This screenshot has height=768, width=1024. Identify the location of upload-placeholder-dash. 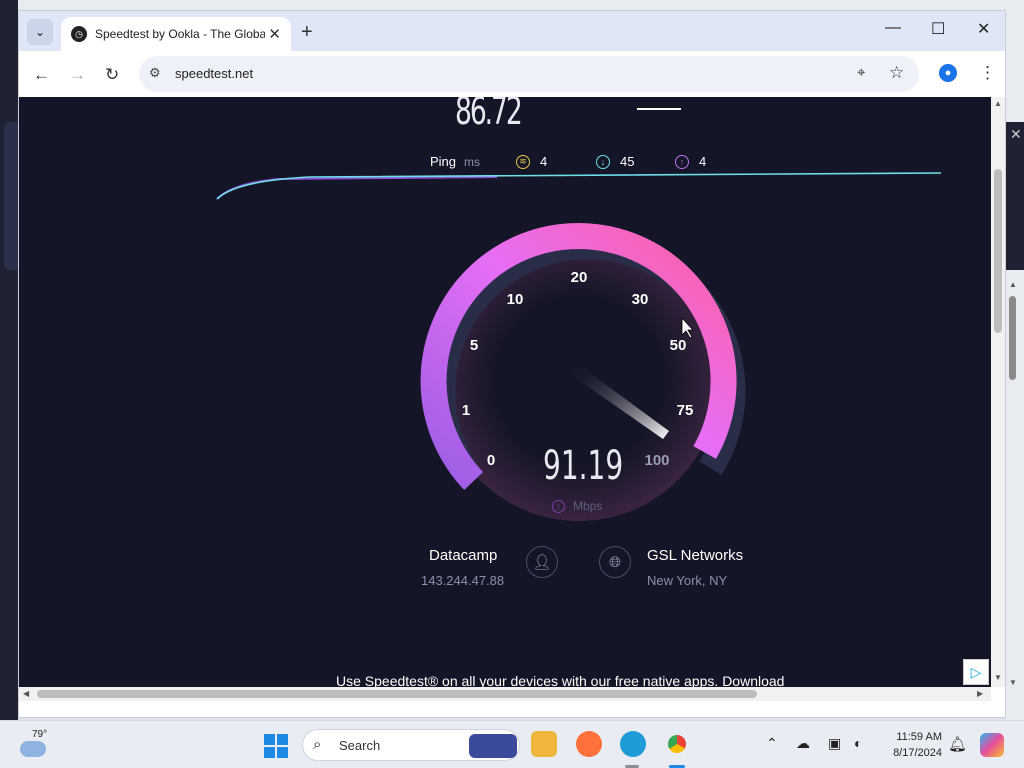
(659, 109).